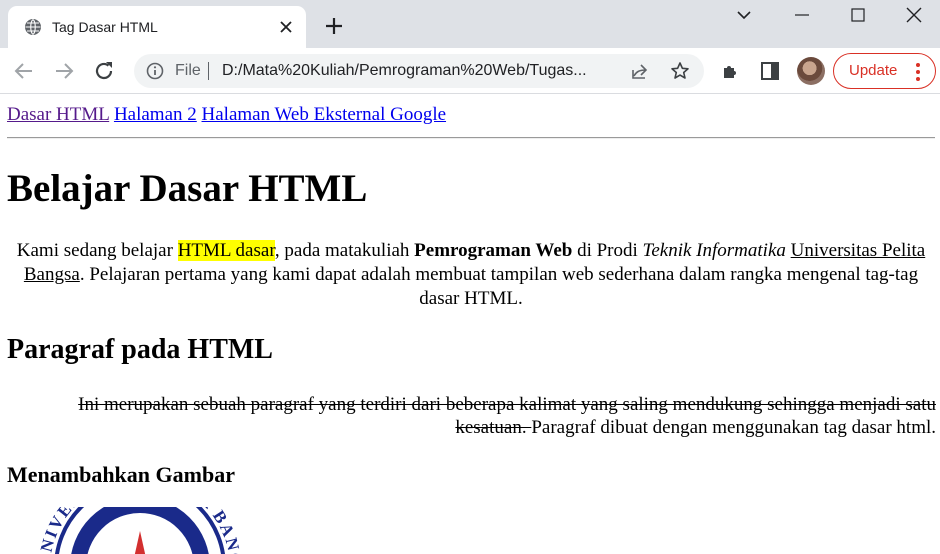  I want to click on address-scheme-label: File, so click(188, 70).